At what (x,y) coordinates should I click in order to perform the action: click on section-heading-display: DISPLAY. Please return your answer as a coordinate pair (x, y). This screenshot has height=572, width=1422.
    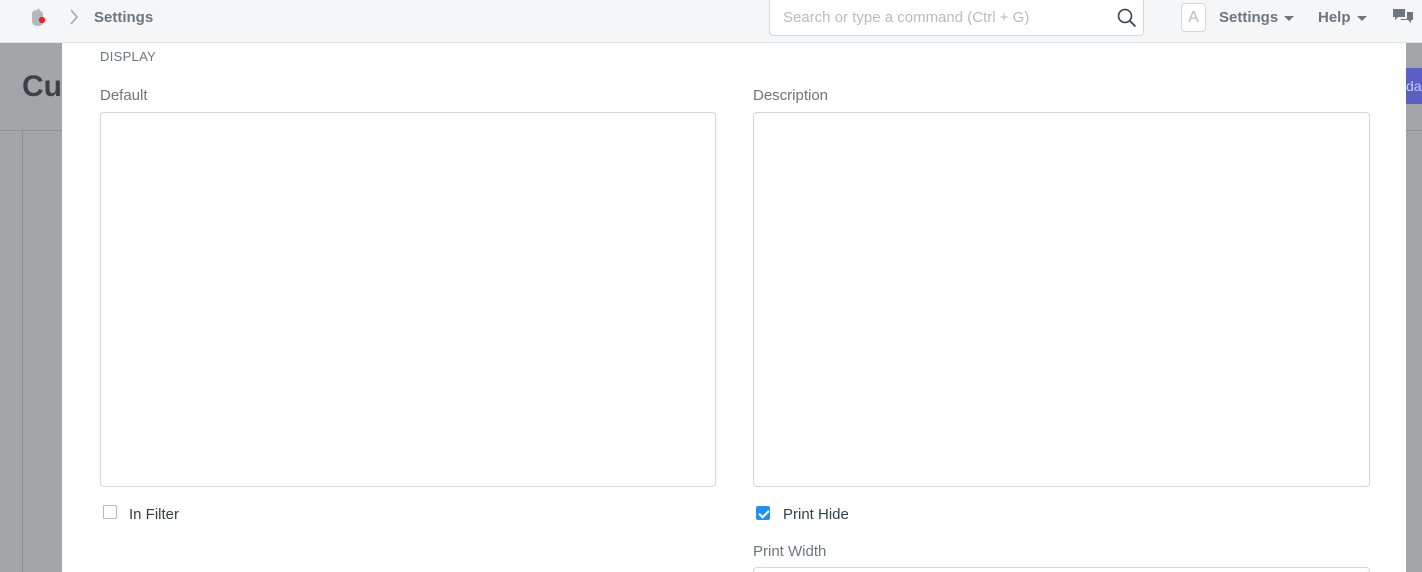
    Looking at the image, I should click on (128, 56).